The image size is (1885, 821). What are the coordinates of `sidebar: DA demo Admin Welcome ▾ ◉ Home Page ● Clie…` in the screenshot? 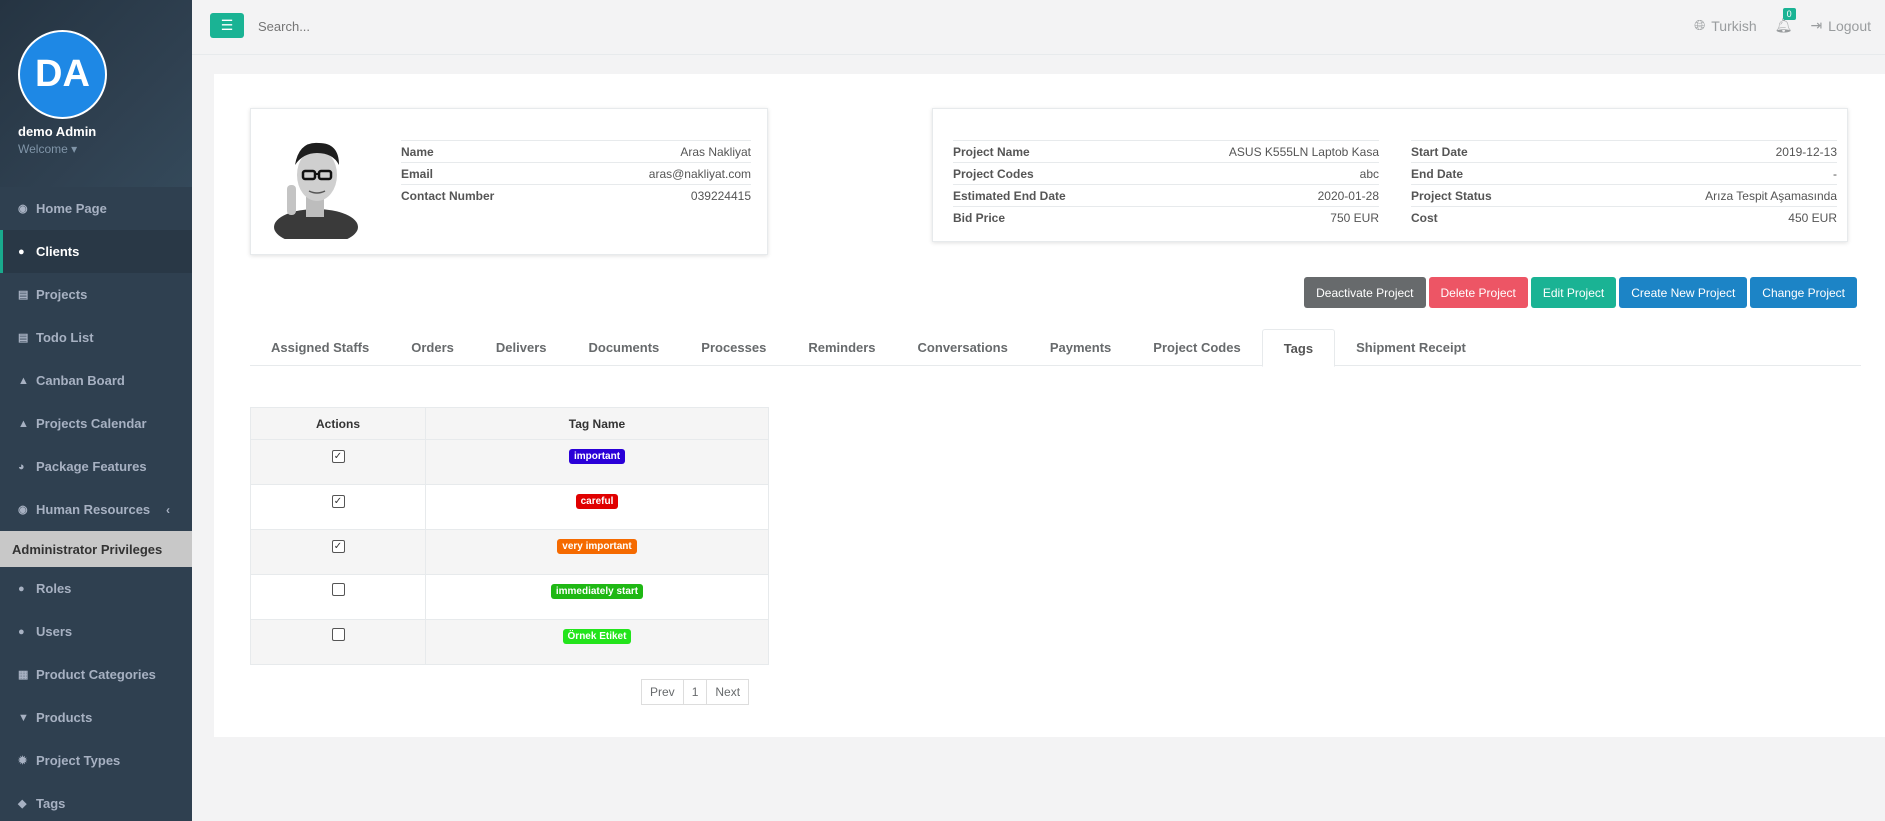 It's located at (96, 410).